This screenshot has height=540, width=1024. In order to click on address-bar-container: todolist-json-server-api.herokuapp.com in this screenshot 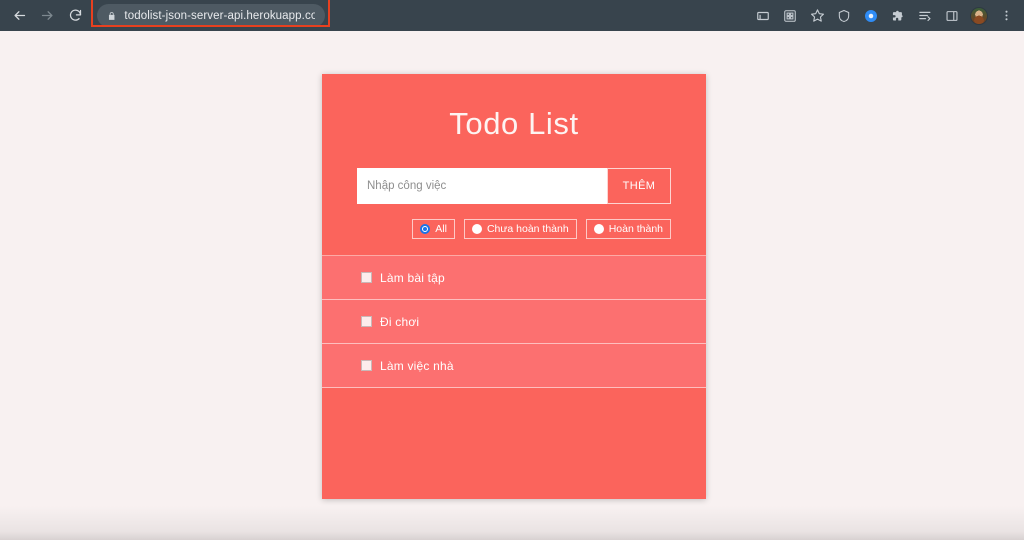, I will do `click(210, 13)`.